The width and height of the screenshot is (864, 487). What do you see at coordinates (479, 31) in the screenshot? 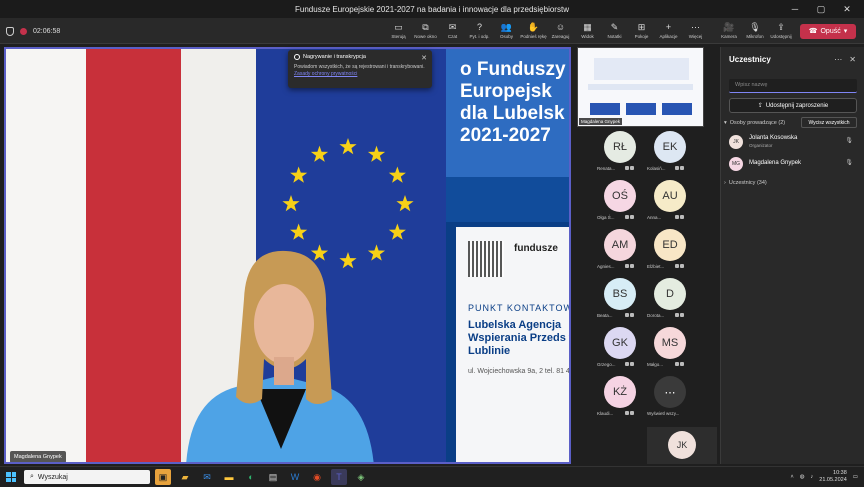
I see `toolbar-item-3: ? Pyt. i odp.` at bounding box center [479, 31].